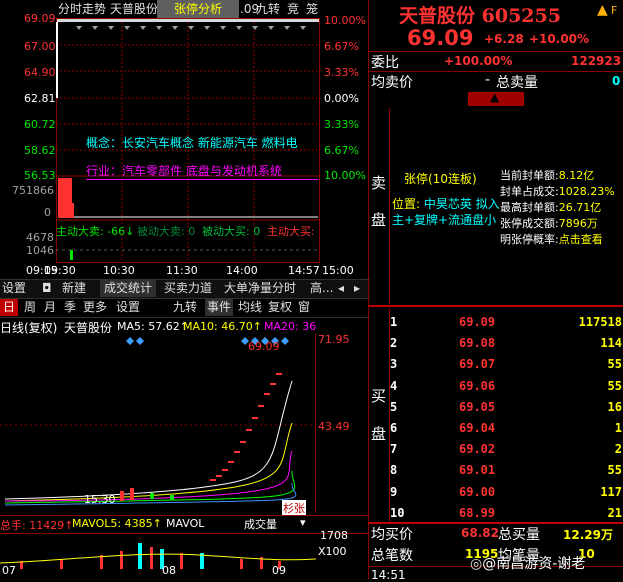  I want to click on tab-auction: 竞, so click(295, 9).